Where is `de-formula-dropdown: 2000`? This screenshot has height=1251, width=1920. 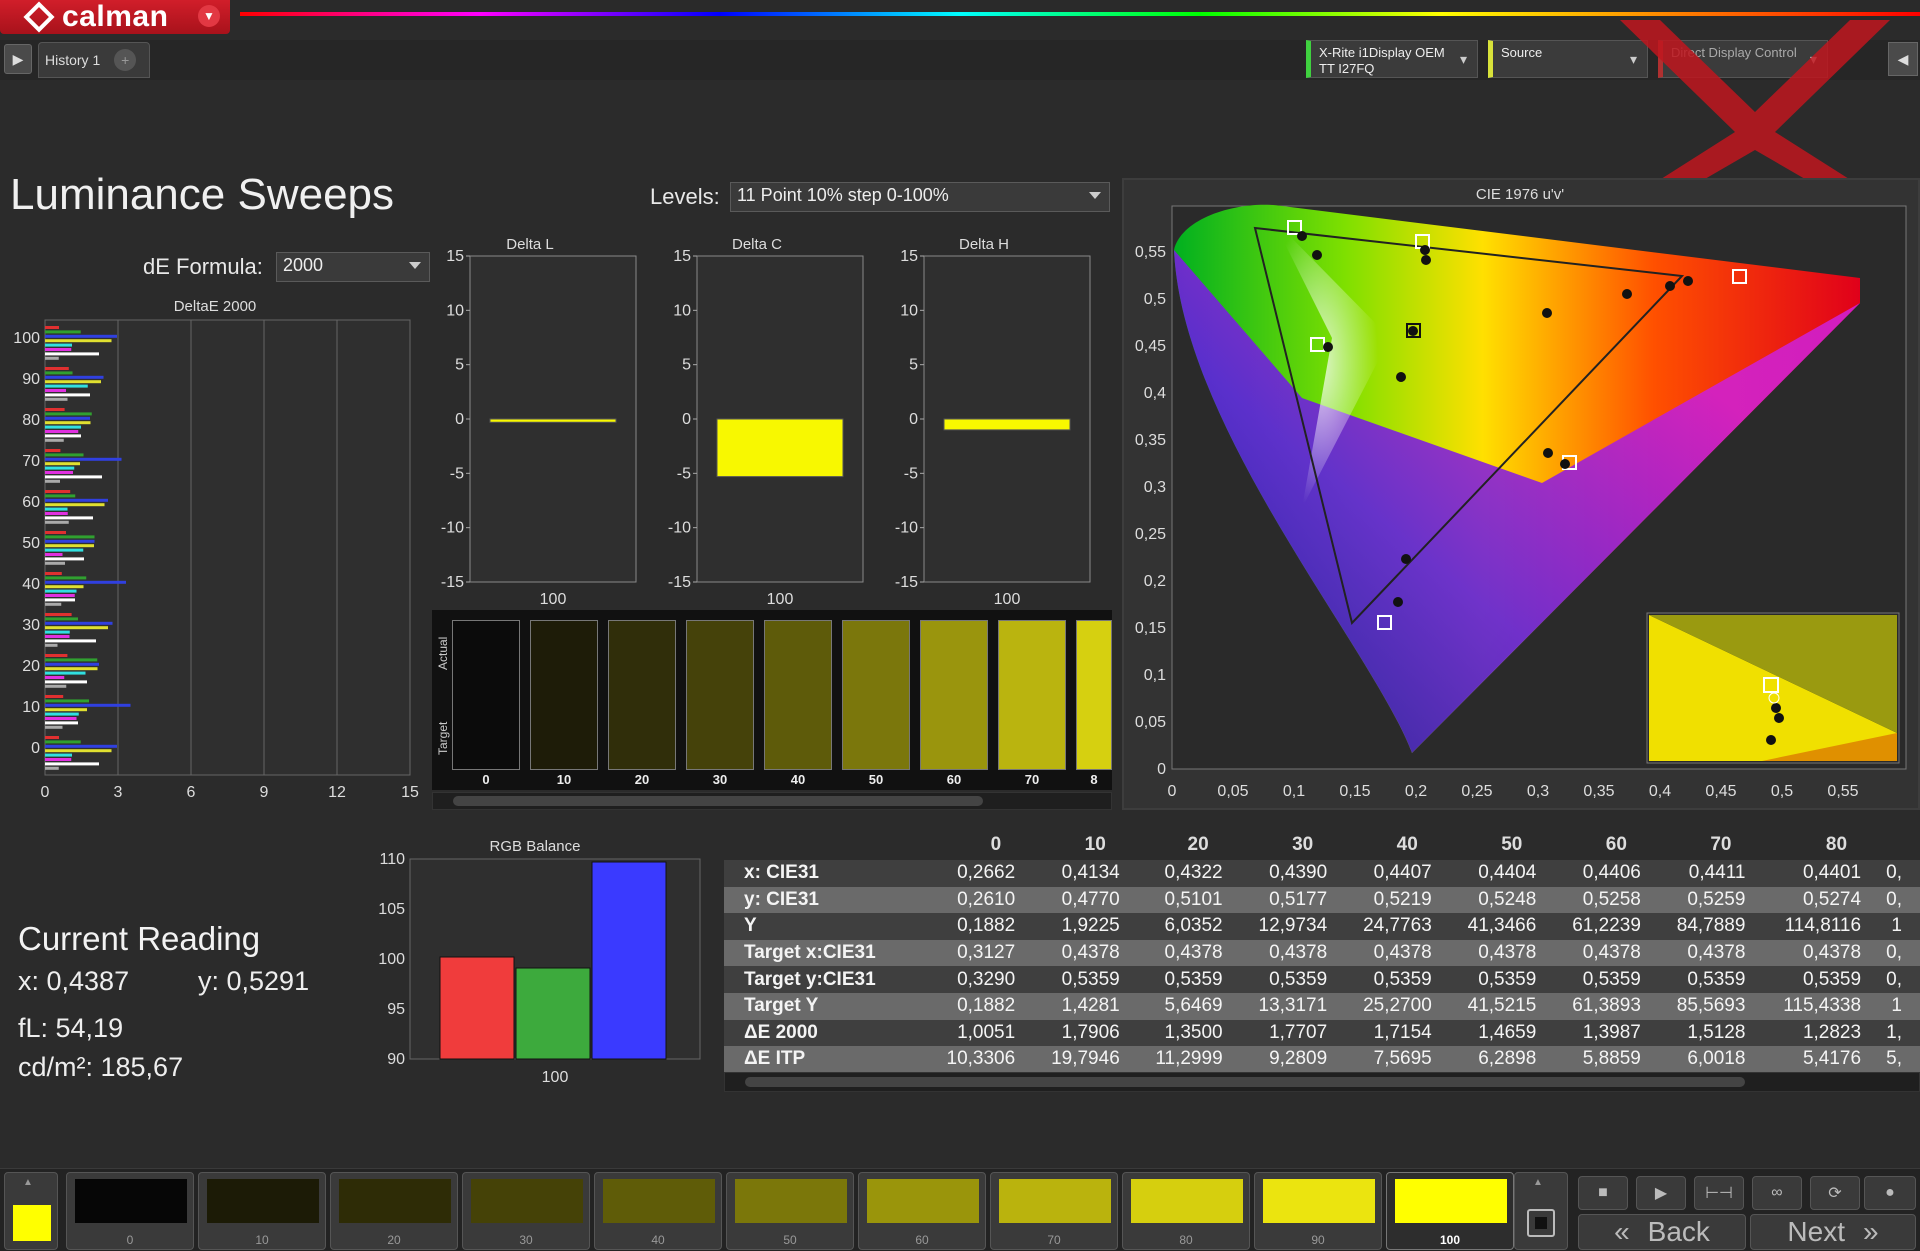
de-formula-dropdown: 2000 is located at coordinates (353, 267).